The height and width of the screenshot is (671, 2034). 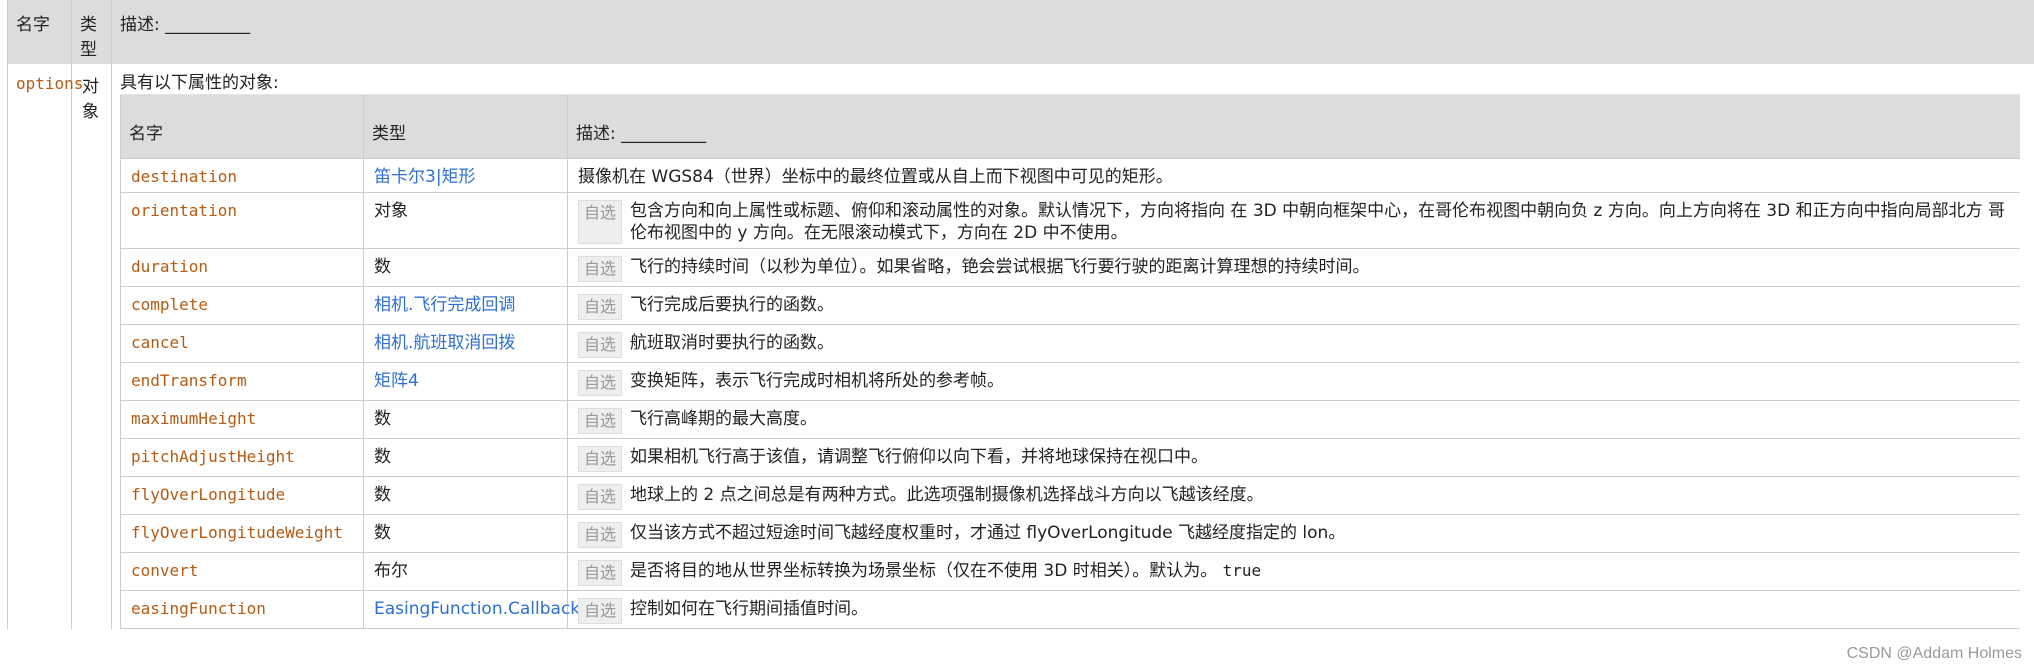 I want to click on table-row: endTransform 矩阵4 自选 变换矩阵，表示飞行完成时相机将所处的参考帧。, so click(x=1070, y=381).